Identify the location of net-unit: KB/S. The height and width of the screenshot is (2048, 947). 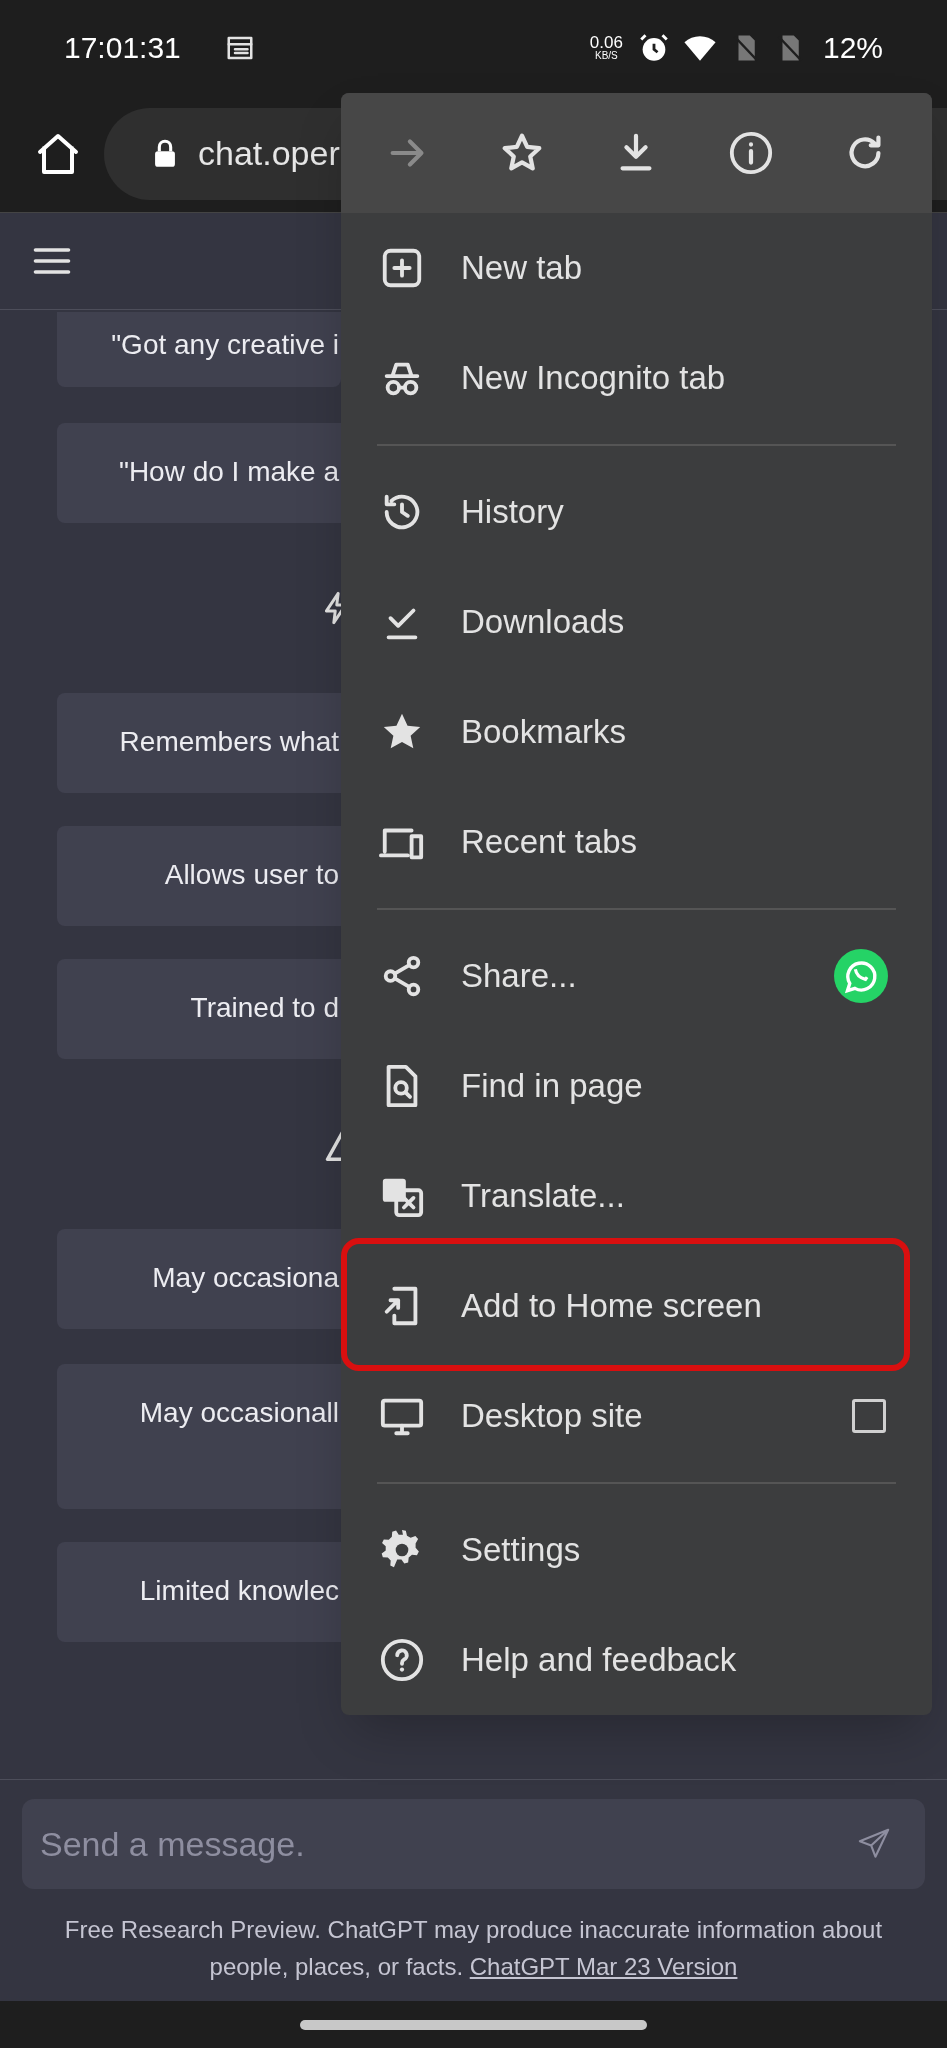
(606, 56).